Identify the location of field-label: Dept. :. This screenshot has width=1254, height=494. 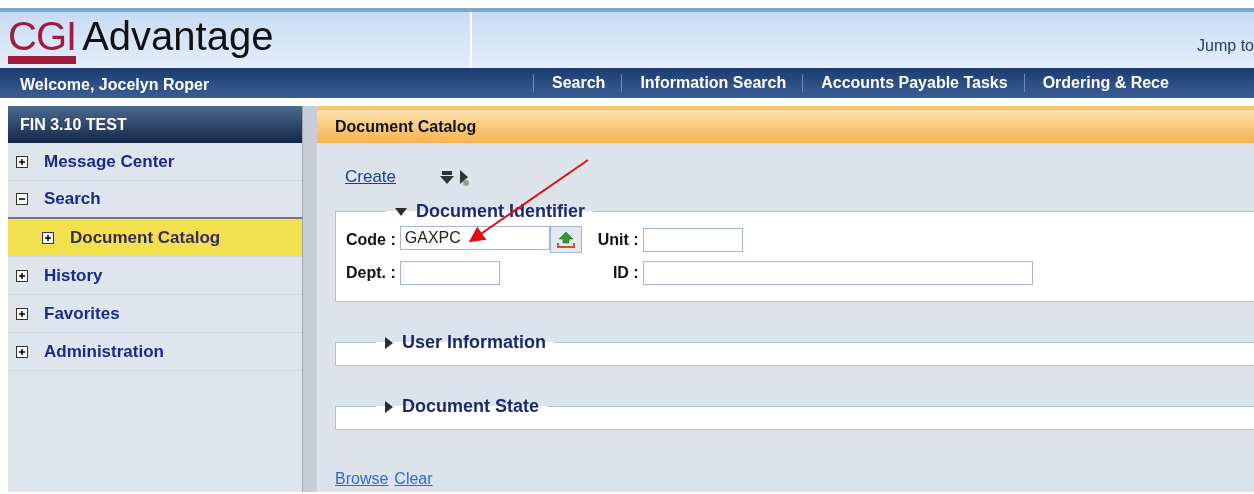
(371, 273).